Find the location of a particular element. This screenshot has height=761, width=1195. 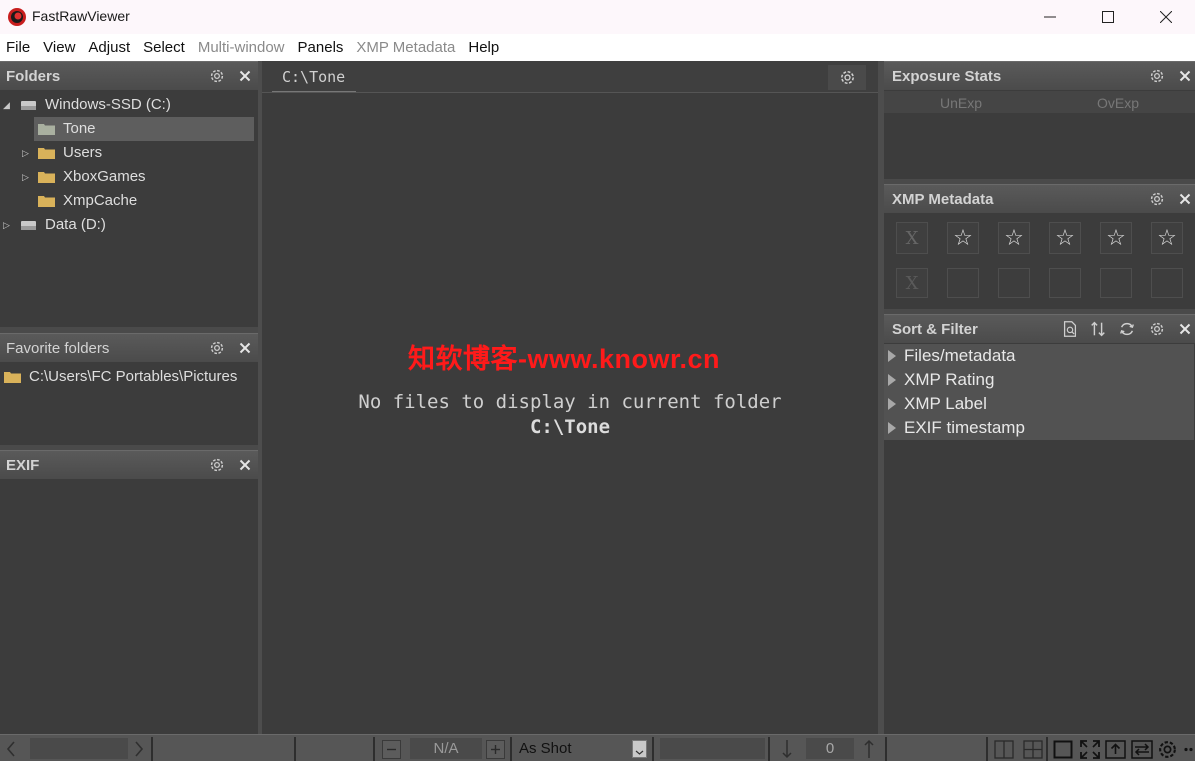

refresh-icon is located at coordinates (1127, 329).